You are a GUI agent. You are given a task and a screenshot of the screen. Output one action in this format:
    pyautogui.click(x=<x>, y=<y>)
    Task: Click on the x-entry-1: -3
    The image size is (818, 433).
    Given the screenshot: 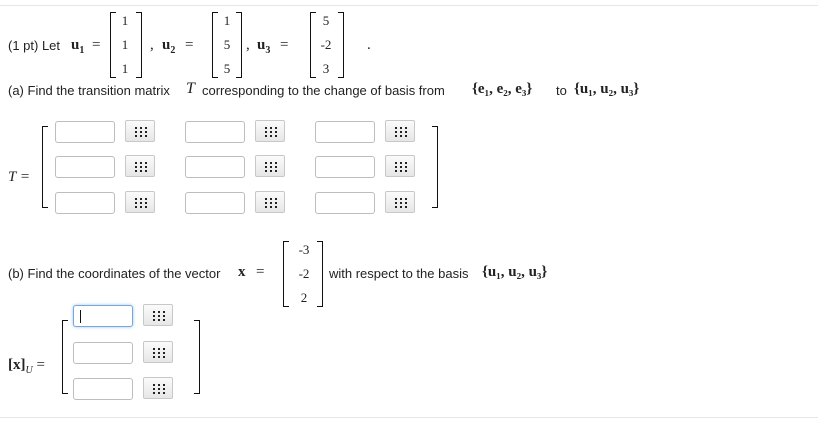 What is the action you would take?
    pyautogui.click(x=304, y=249)
    